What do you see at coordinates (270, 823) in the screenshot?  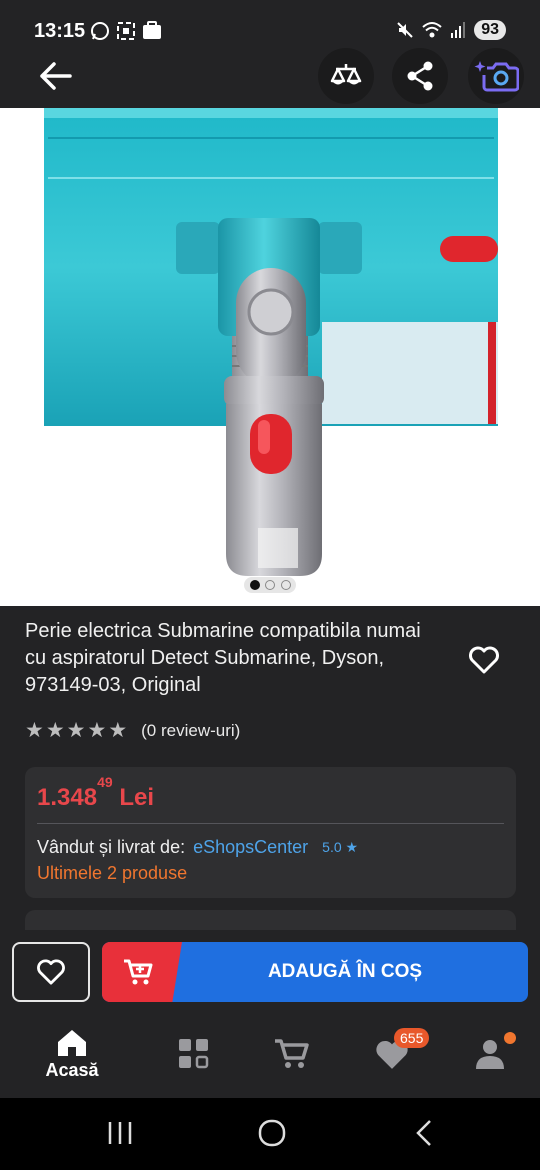 I see `divider` at bounding box center [270, 823].